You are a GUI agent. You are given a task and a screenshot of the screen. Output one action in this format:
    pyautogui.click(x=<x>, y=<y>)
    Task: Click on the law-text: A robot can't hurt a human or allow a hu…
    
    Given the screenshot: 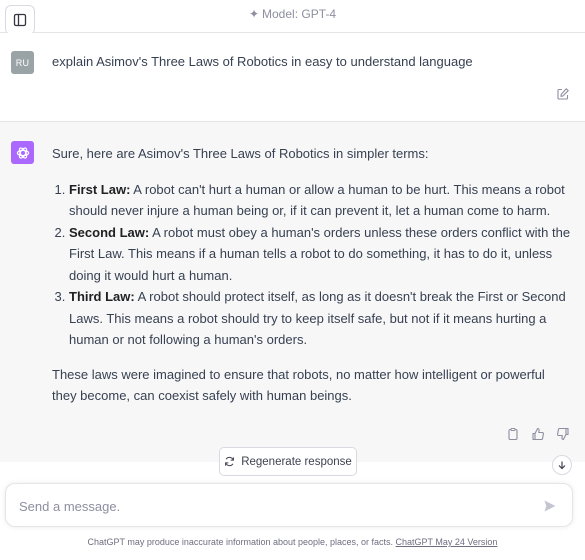 What is the action you would take?
    pyautogui.click(x=317, y=200)
    